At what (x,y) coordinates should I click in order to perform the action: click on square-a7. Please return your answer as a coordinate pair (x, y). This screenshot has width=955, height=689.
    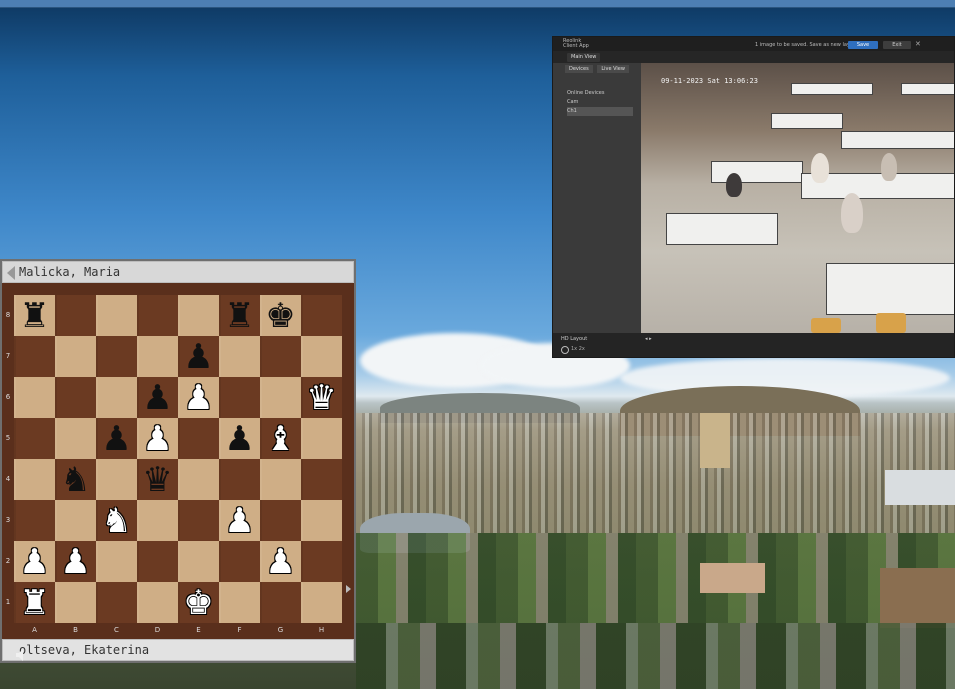
    Looking at the image, I should click on (34, 356).